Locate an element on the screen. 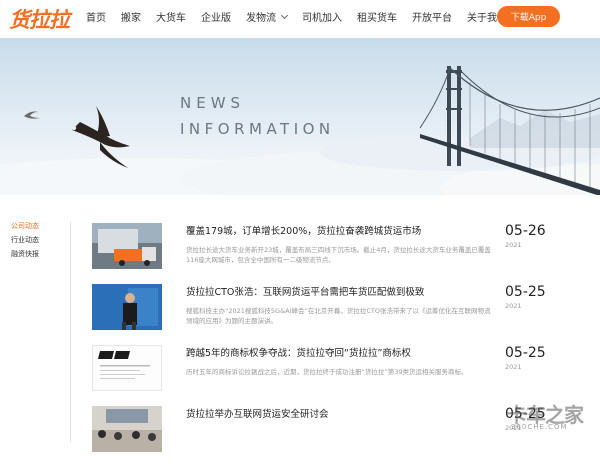  nav-item-open-platform: 开放平台 is located at coordinates (432, 16).